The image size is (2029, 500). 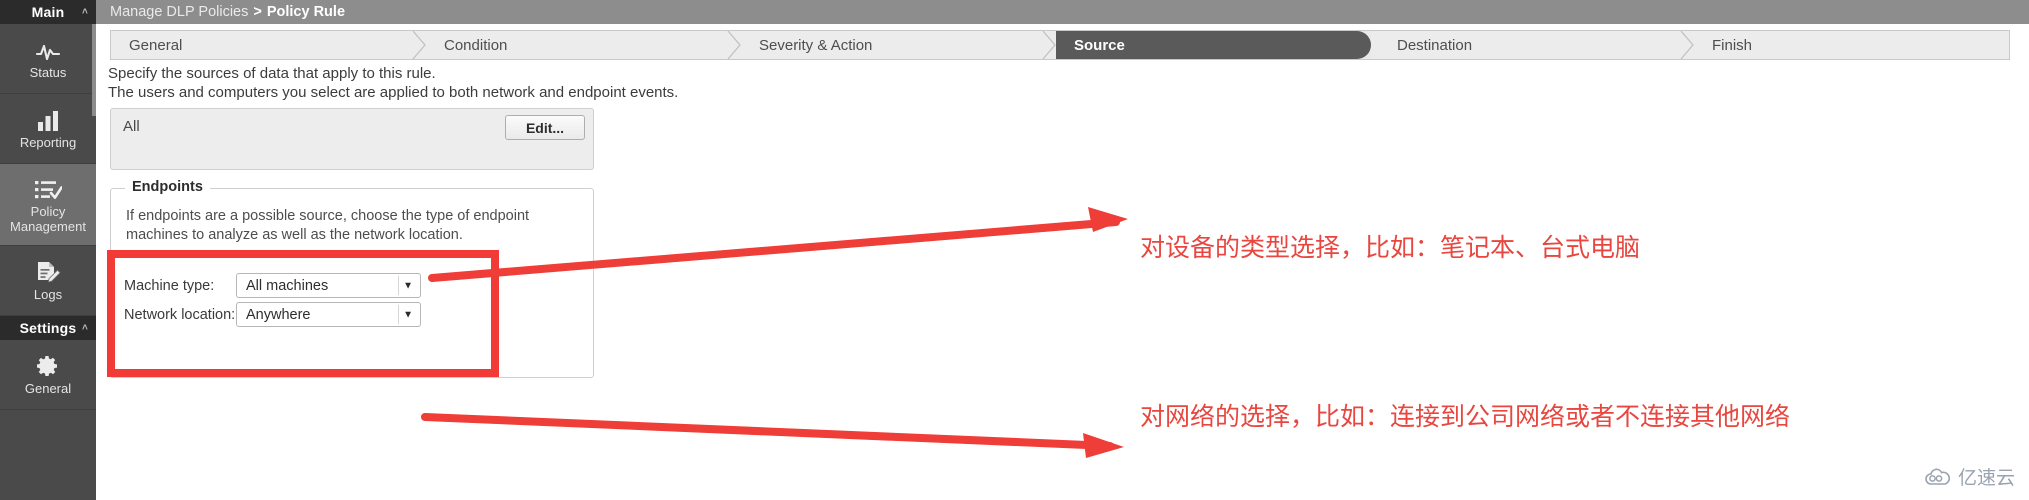 What do you see at coordinates (48, 295) in the screenshot?
I see `sidebar-item-logs-label: Logs` at bounding box center [48, 295].